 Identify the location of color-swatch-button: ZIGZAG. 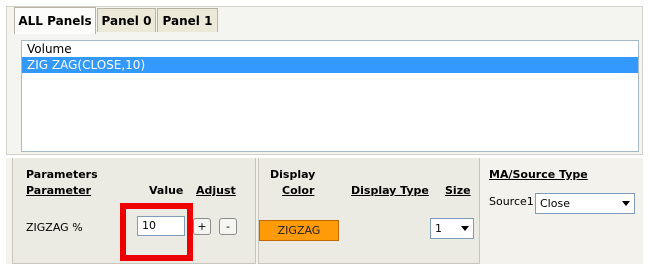
(299, 230).